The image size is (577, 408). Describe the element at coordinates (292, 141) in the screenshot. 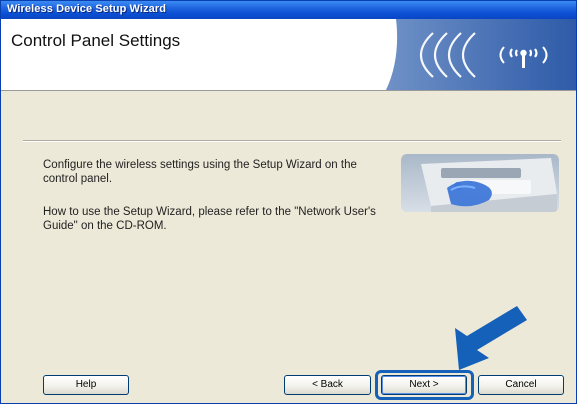

I see `content-divider` at that location.